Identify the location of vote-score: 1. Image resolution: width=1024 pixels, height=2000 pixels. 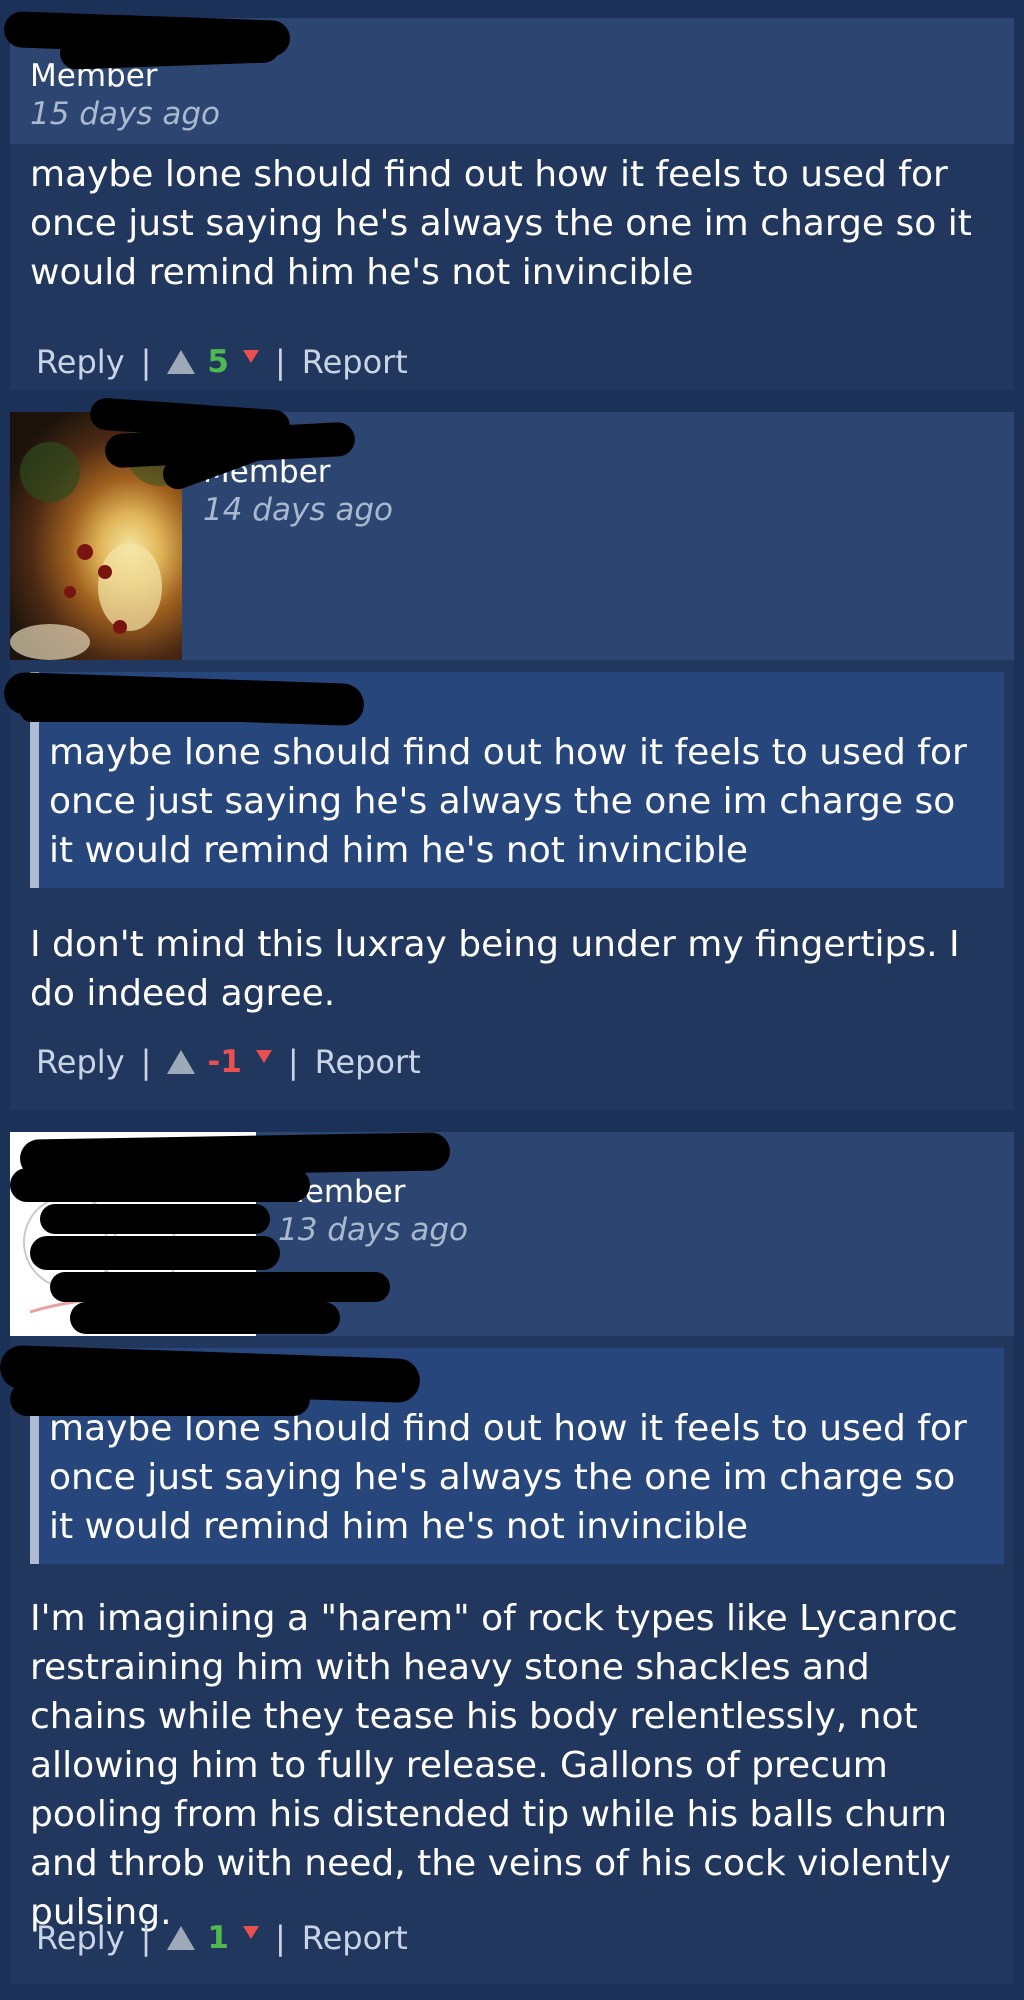
(218, 1938).